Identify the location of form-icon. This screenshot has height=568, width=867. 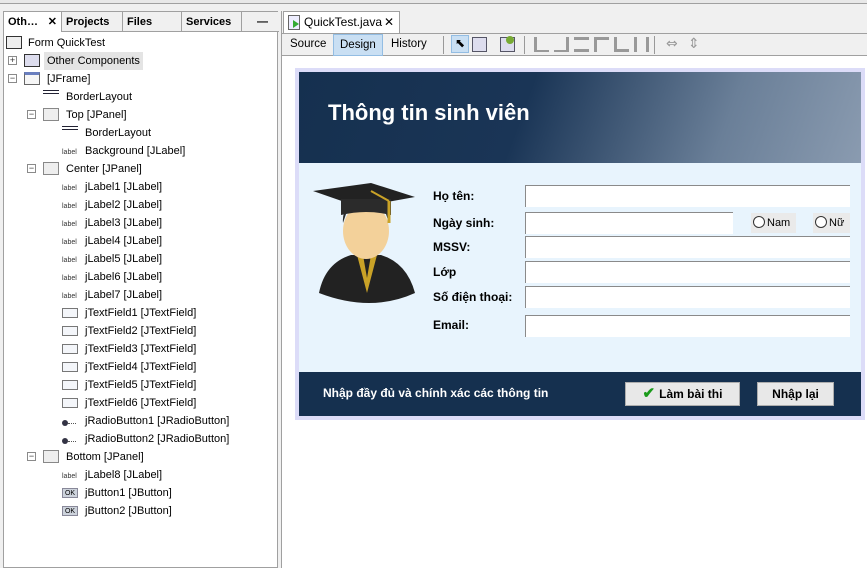
(14, 42).